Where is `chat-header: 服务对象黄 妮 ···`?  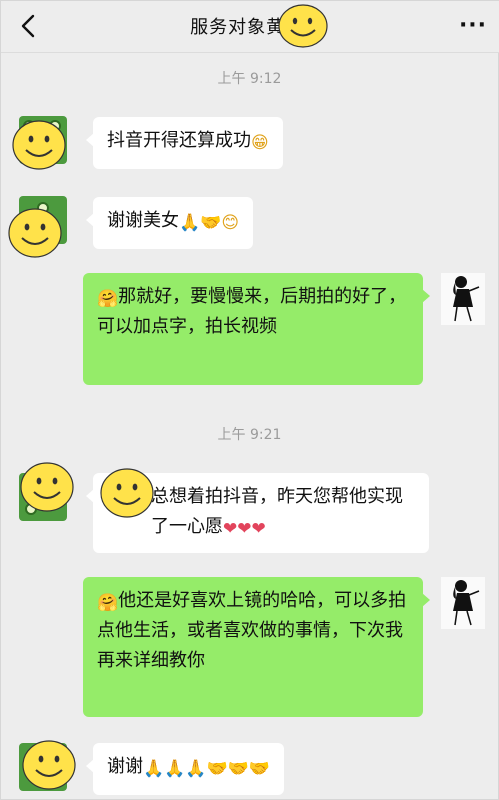
chat-header: 服务对象黄 妮 ··· is located at coordinates (250, 27).